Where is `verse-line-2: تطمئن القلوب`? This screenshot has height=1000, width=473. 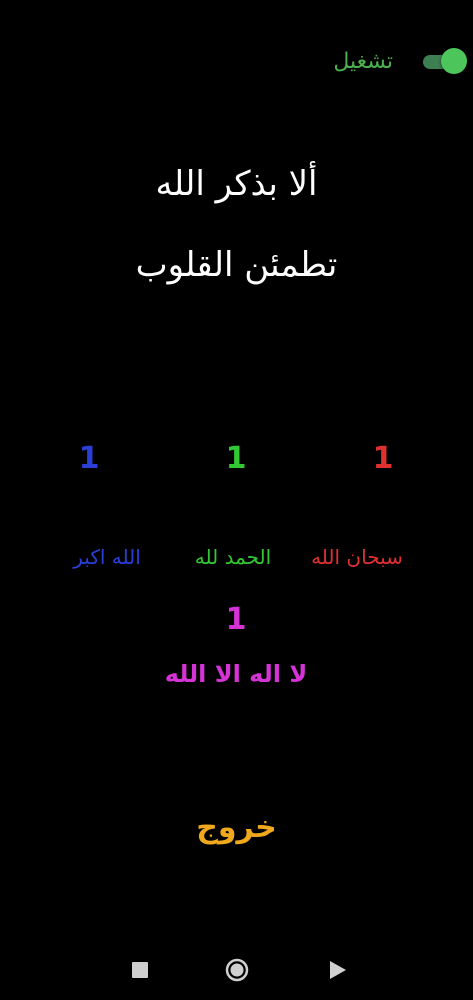
verse-line-2: تطمئن القلوب is located at coordinates (236, 265).